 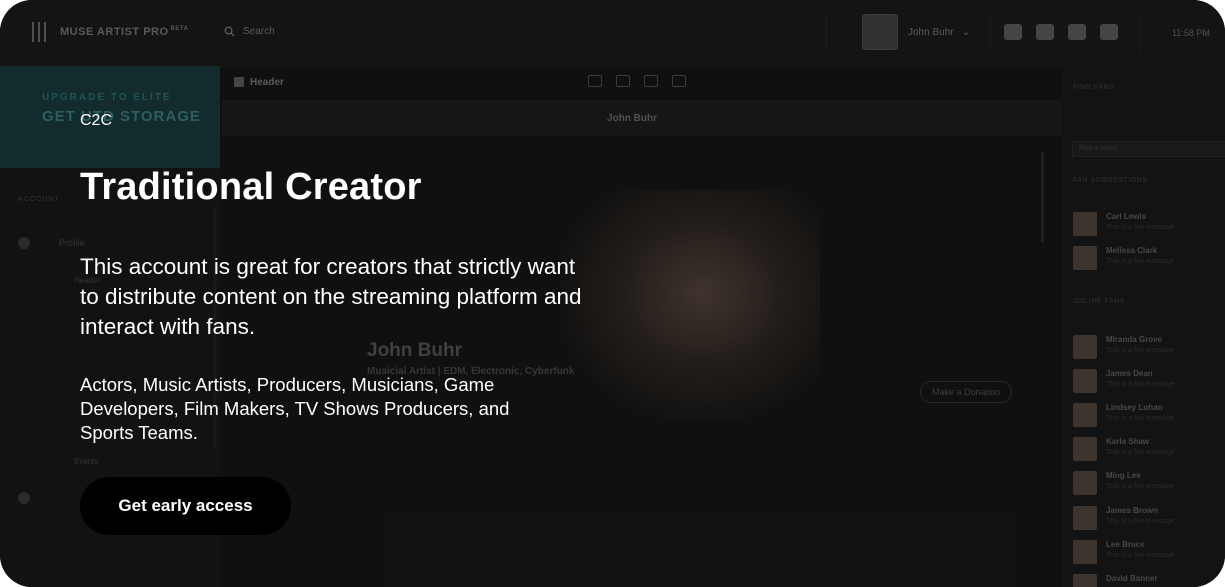 I want to click on page-title: Traditional Creator, so click(x=251, y=187).